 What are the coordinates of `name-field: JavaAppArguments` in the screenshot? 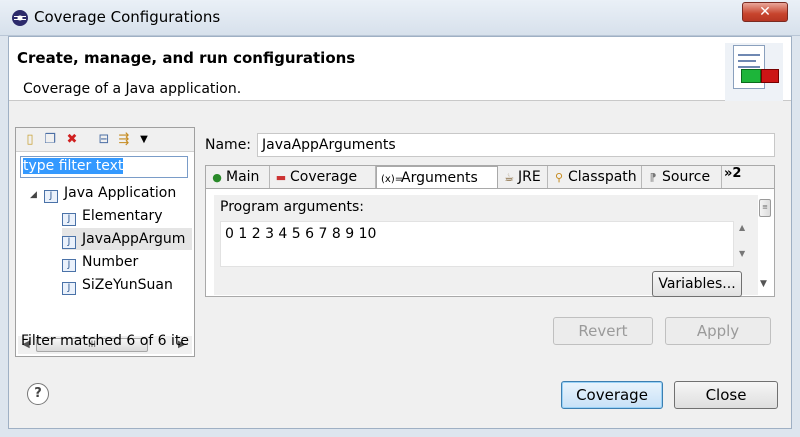 It's located at (516, 145).